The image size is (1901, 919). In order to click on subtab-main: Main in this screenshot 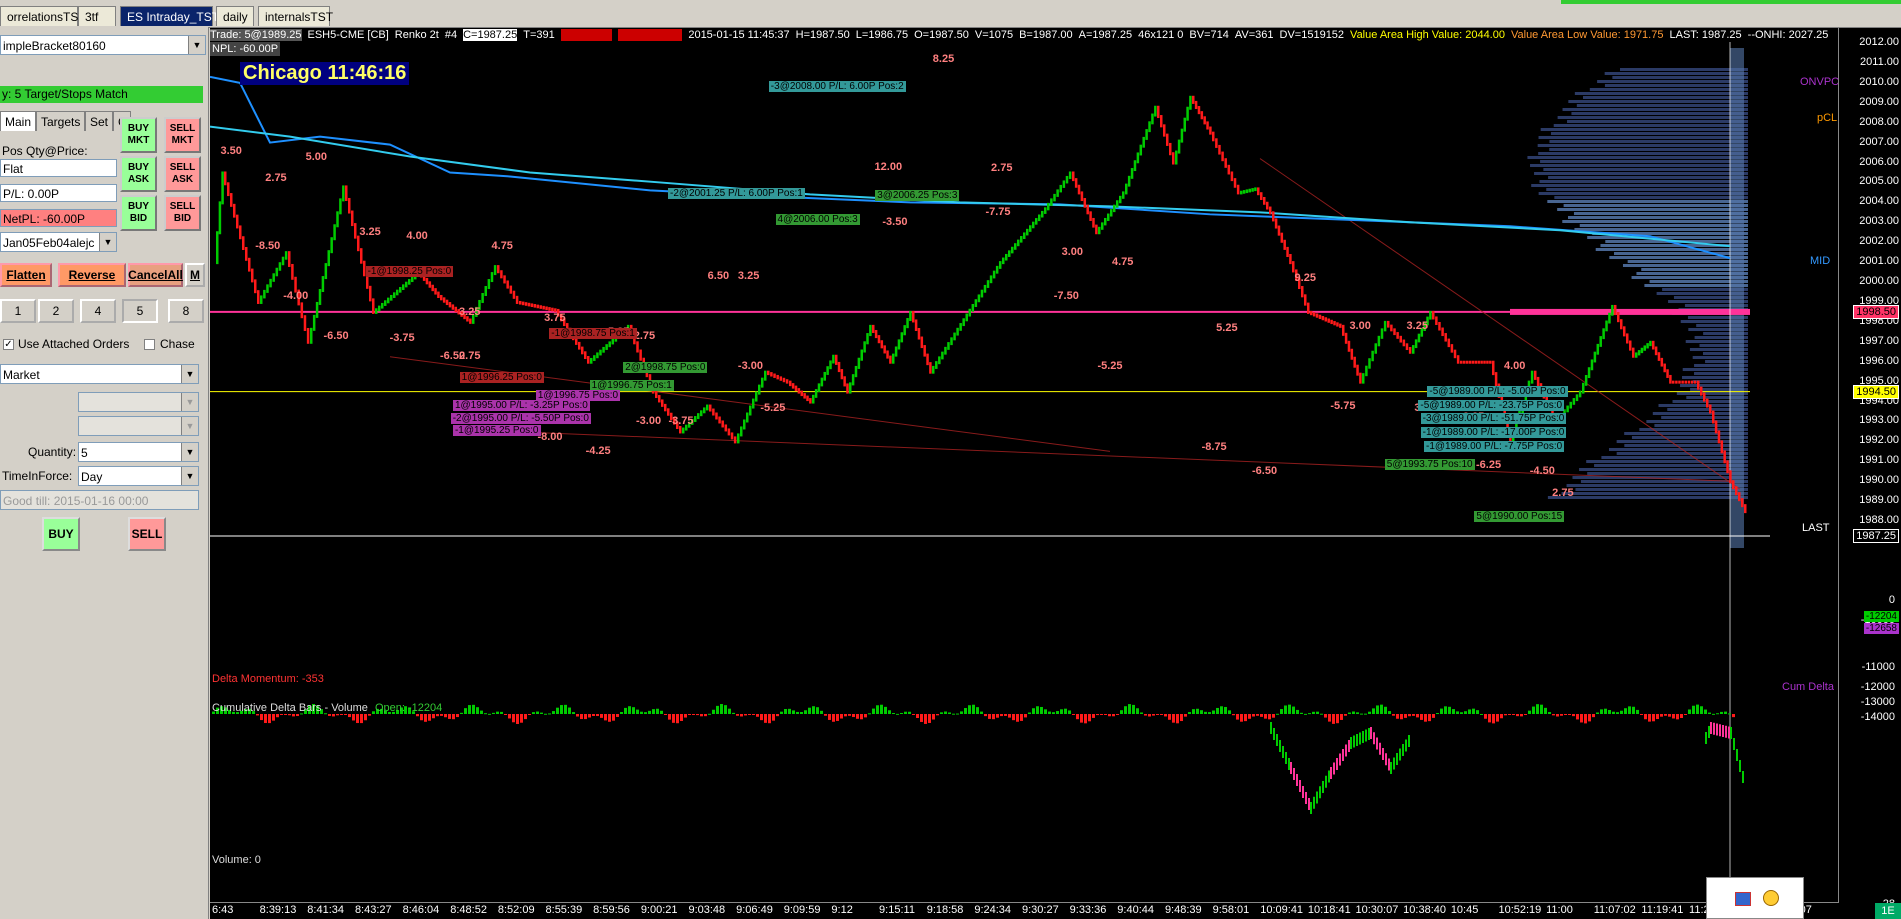, I will do `click(18, 121)`.